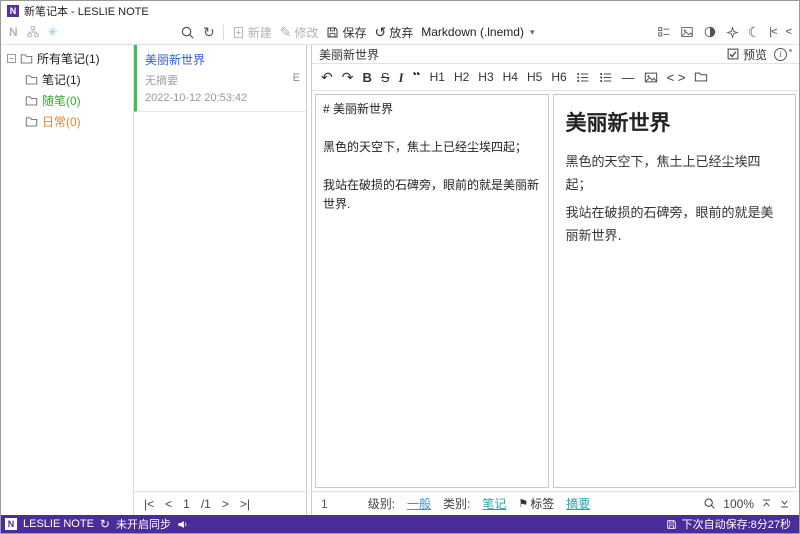 The width and height of the screenshot is (800, 534). What do you see at coordinates (400, 524) in the screenshot?
I see `app-status-bar: N LESLIE NOTE ↻ 未开启同步 下次自动保存:8分27秒` at bounding box center [400, 524].